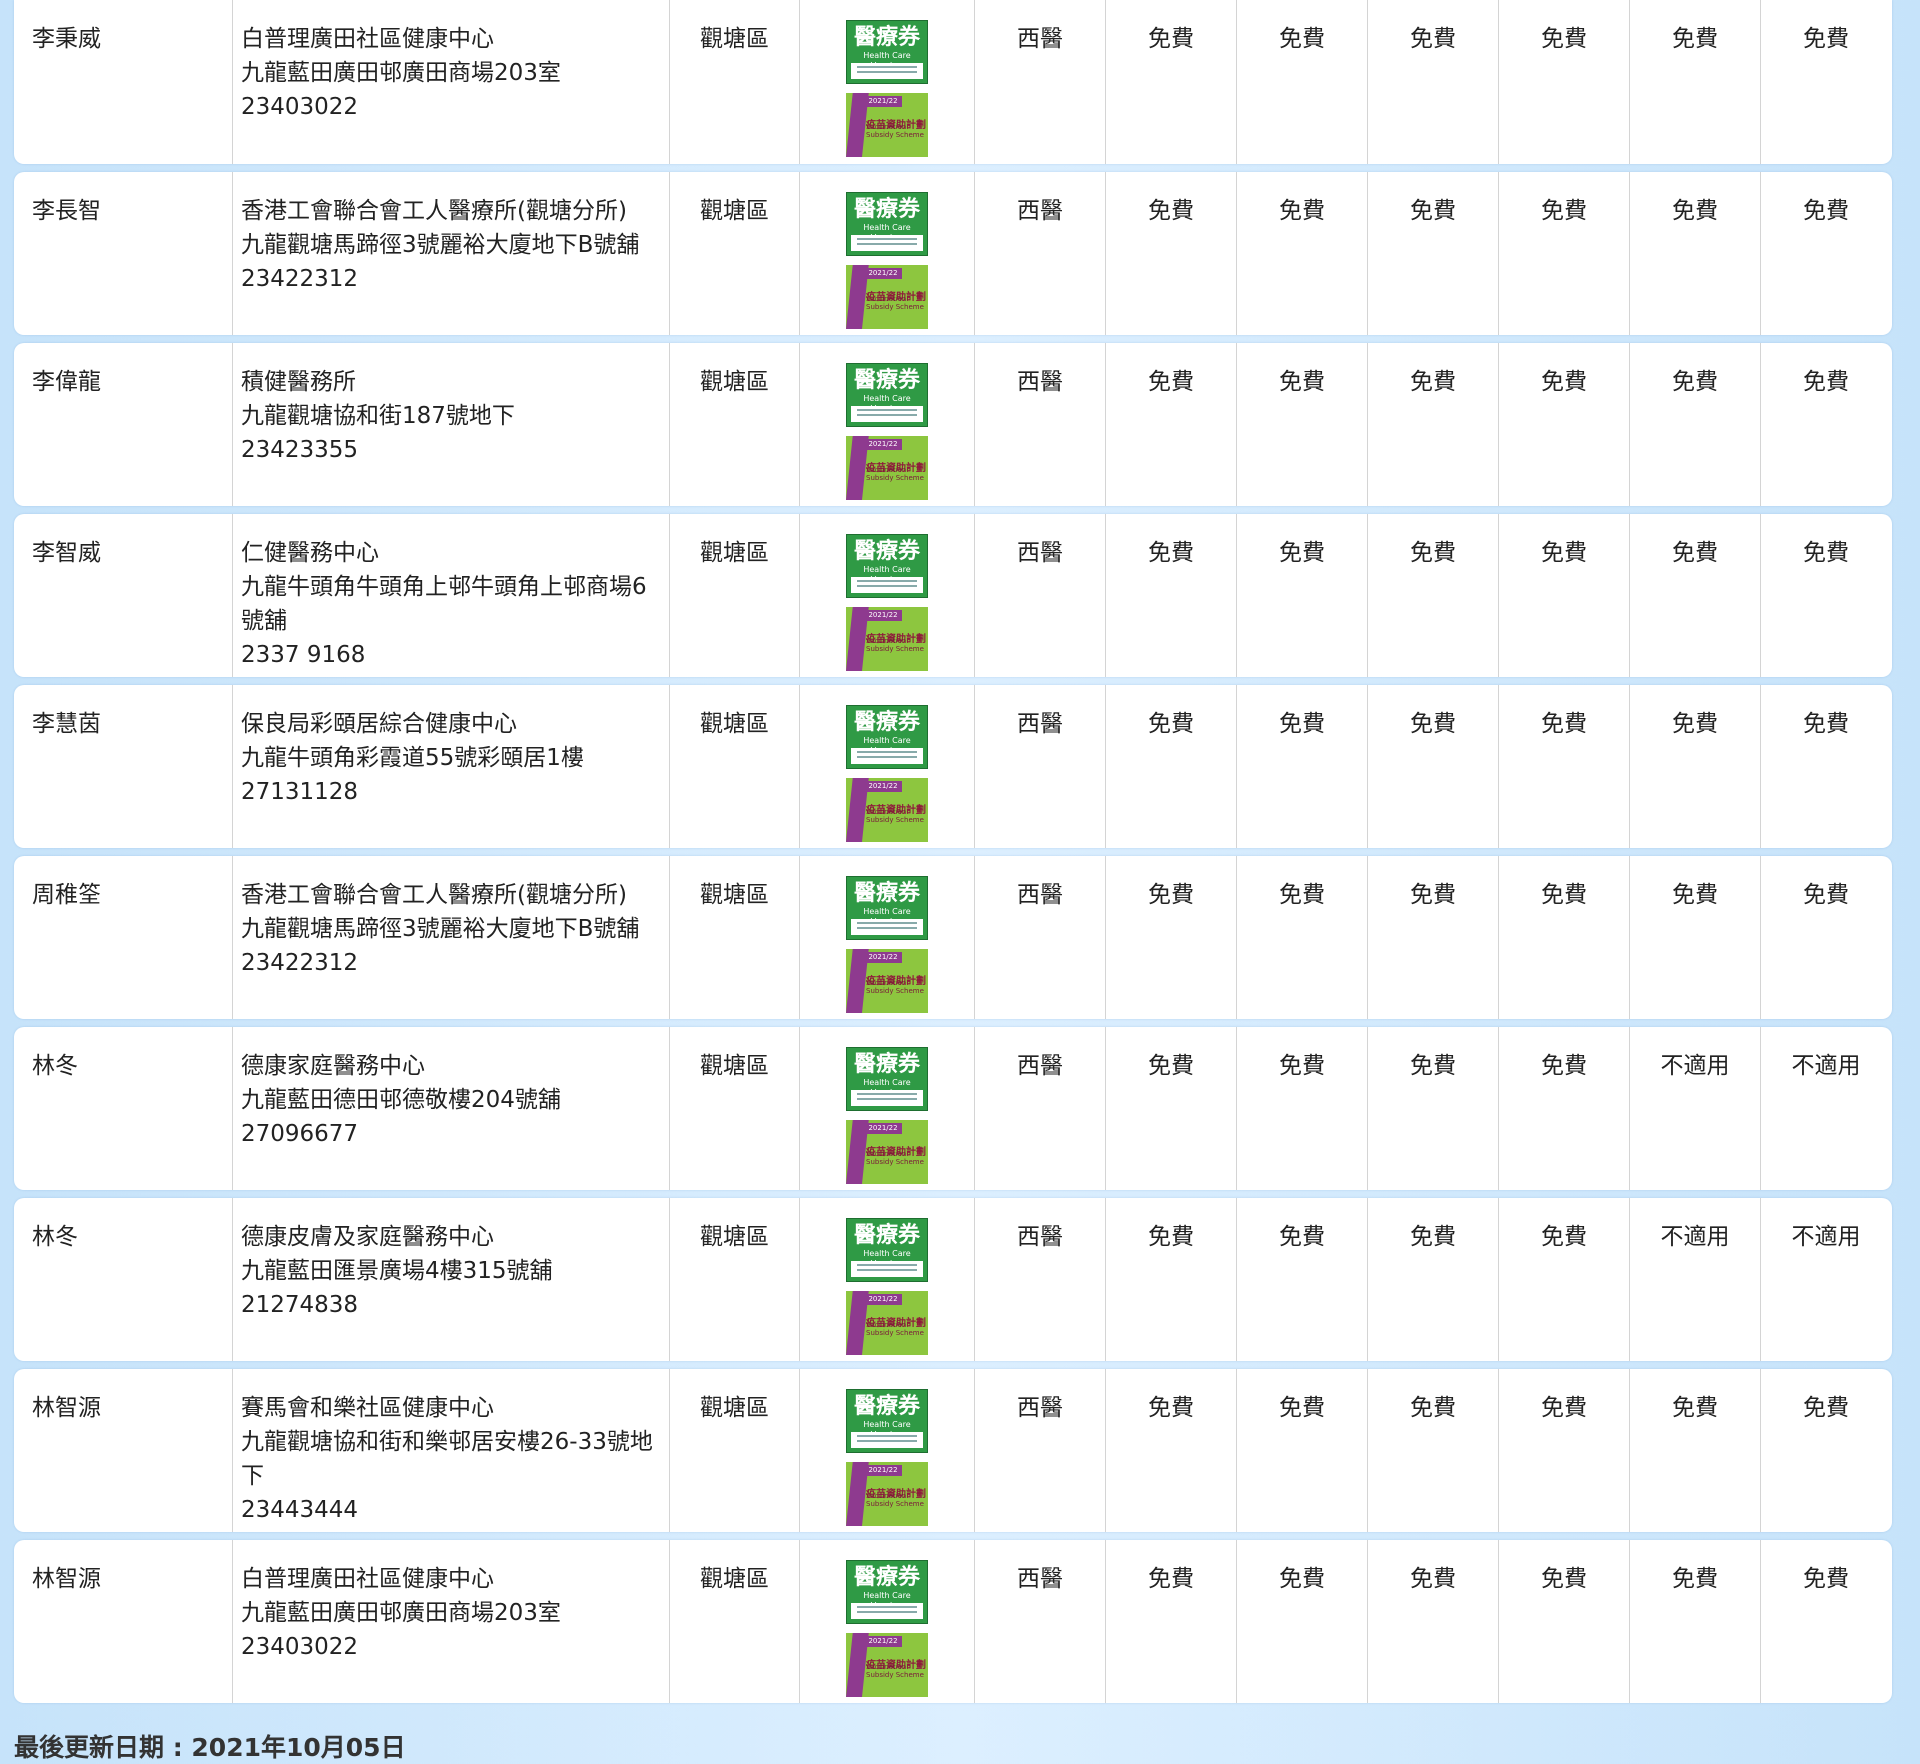  Describe the element at coordinates (66, 211) in the screenshot. I see `doctor-name-text: 李長智` at that location.